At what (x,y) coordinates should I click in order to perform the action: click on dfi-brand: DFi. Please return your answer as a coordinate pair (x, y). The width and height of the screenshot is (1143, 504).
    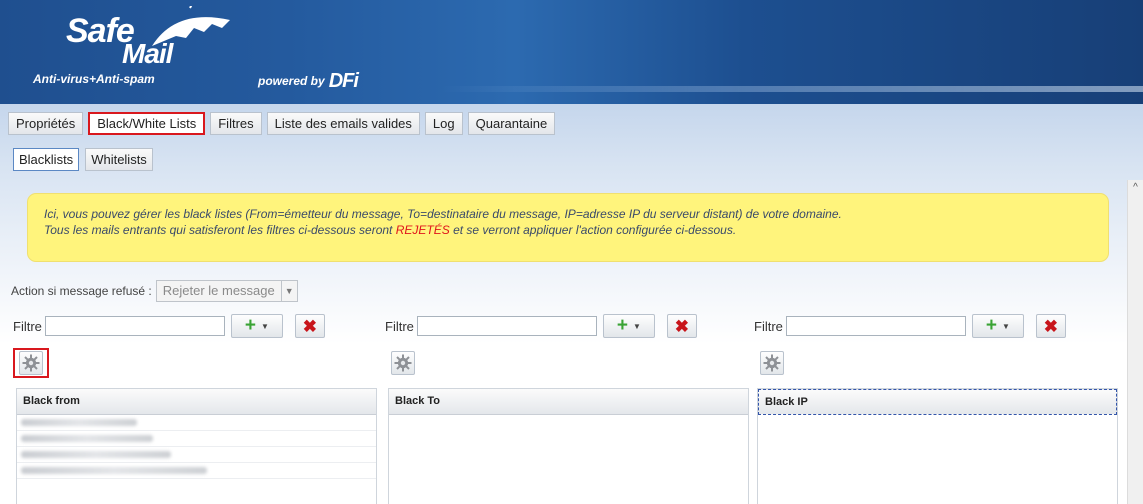
    Looking at the image, I should click on (343, 81).